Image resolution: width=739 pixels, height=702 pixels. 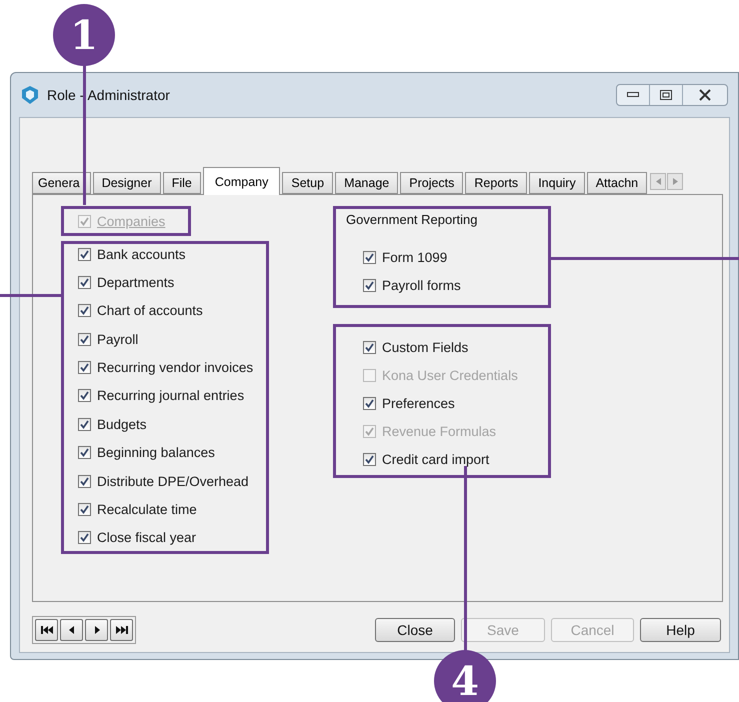 I want to click on app-logo-icon, so click(x=30, y=95).